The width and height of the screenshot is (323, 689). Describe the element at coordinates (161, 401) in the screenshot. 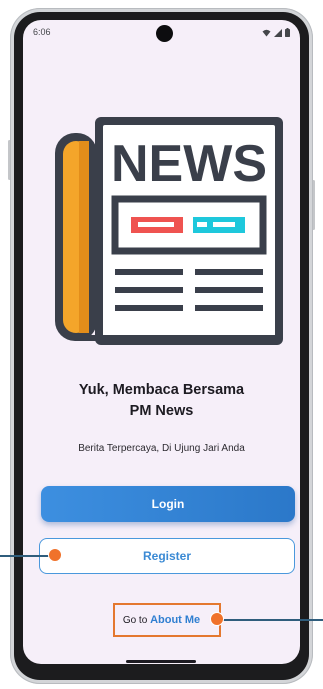

I see `welcome-headline: Yuk, Membaca Bersama PM News` at that location.